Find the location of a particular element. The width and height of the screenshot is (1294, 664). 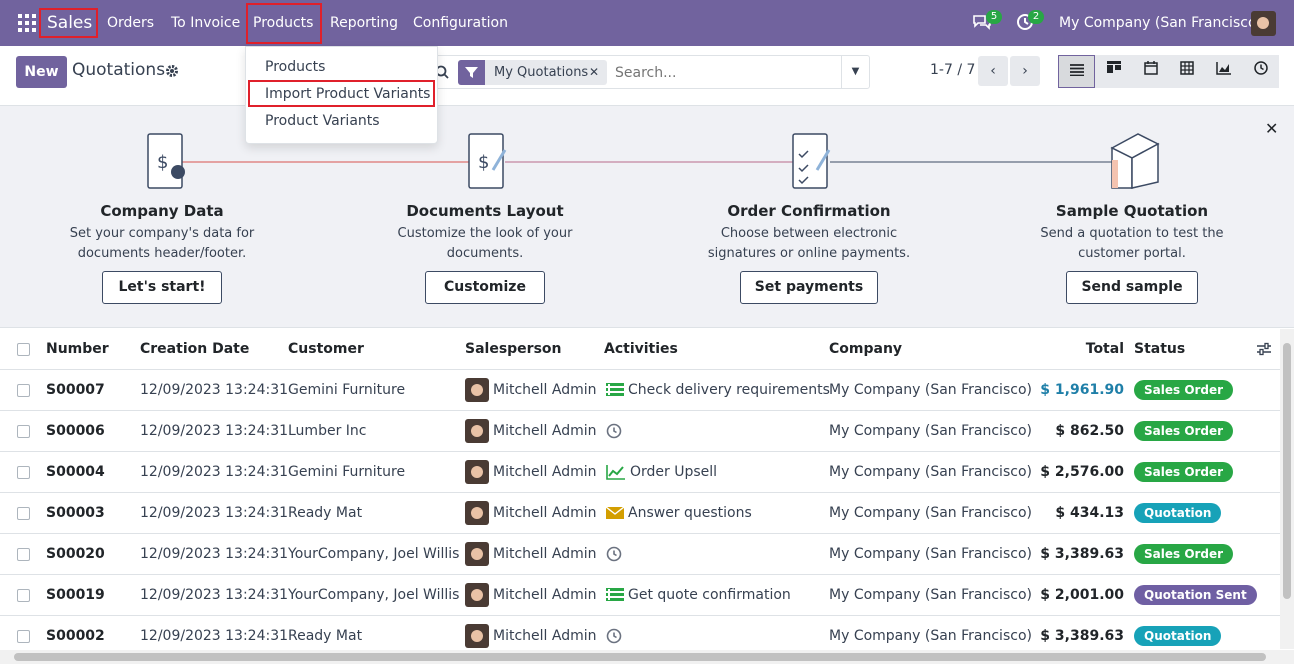

graph-view-icon is located at coordinates (1223, 71).